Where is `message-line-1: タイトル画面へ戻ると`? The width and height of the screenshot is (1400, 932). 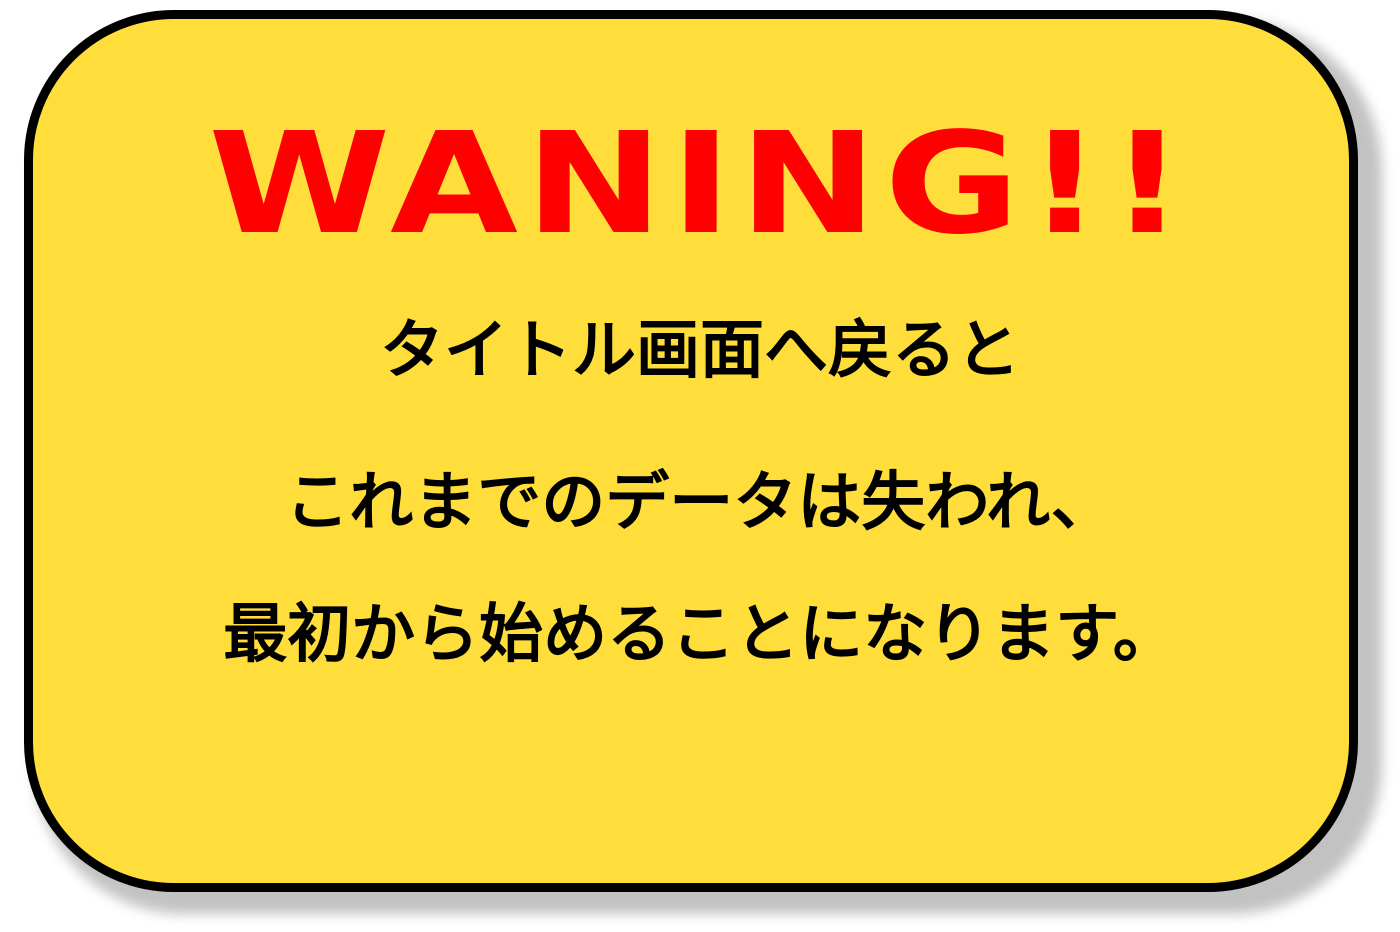 message-line-1: タイトル画面へ戻ると is located at coordinates (700, 351).